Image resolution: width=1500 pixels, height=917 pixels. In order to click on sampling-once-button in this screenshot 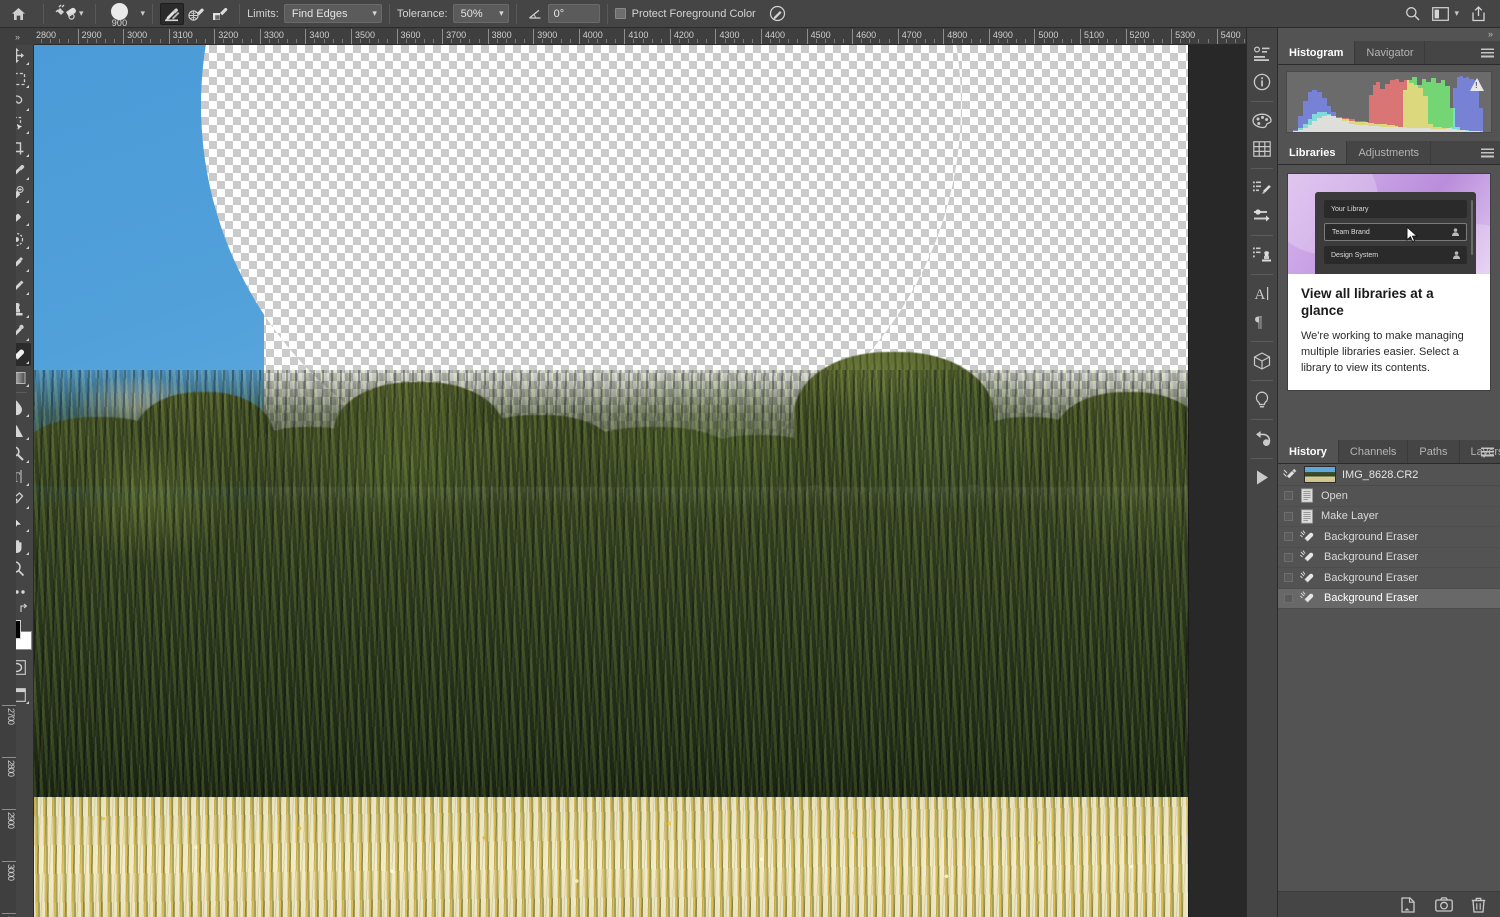, I will do `click(196, 14)`.